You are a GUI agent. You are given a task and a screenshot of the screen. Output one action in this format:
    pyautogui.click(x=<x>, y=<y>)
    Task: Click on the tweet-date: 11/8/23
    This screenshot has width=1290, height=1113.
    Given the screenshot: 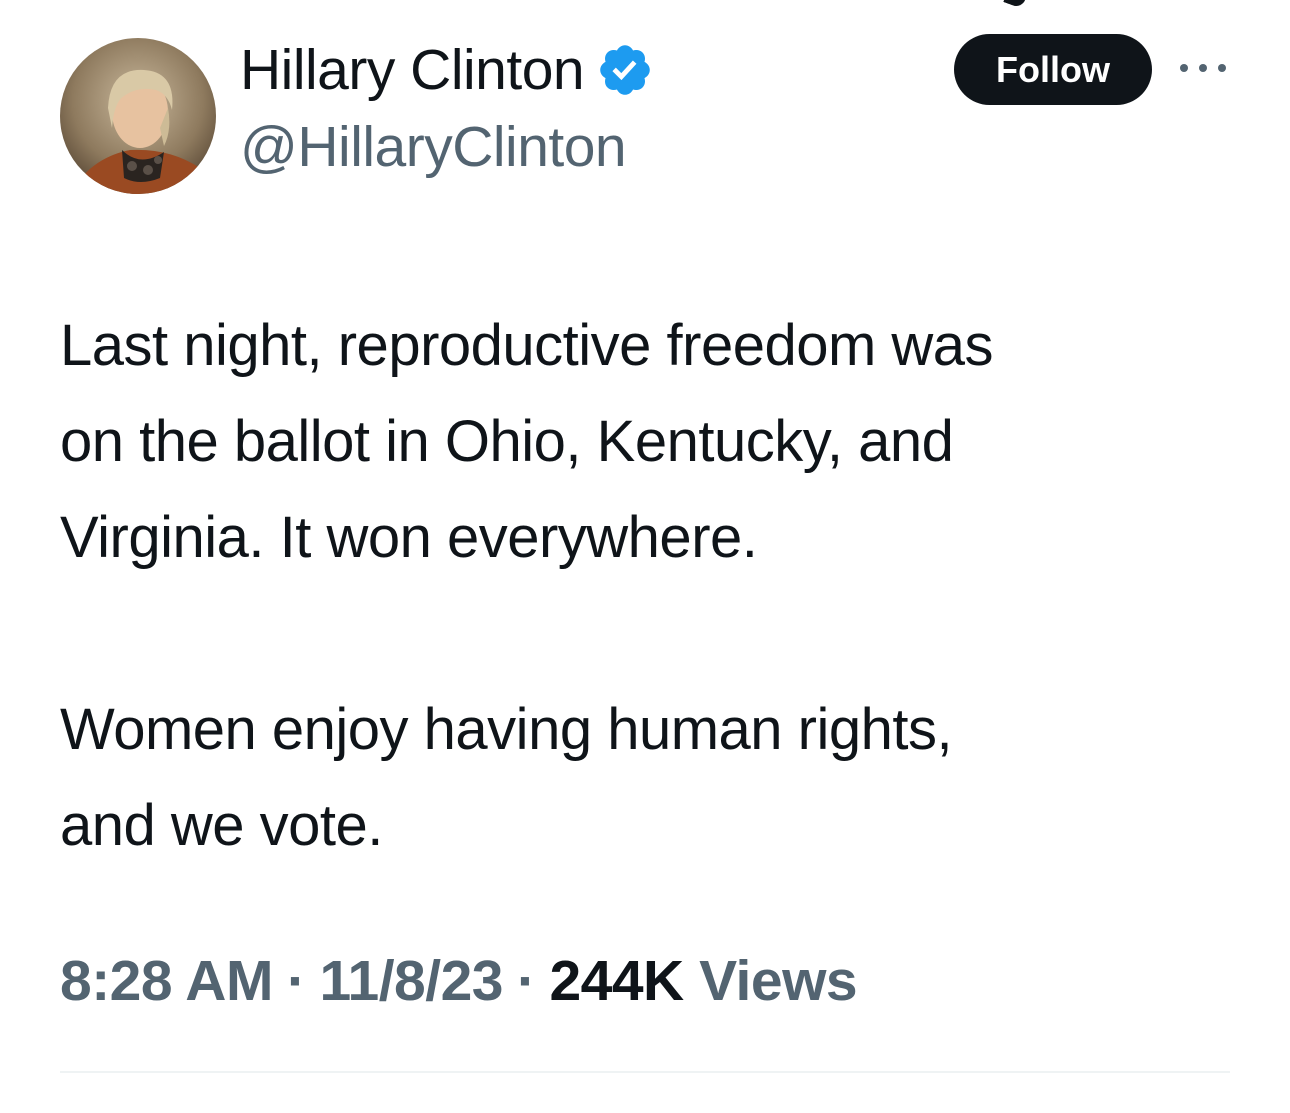 What is the action you would take?
    pyautogui.click(x=411, y=981)
    